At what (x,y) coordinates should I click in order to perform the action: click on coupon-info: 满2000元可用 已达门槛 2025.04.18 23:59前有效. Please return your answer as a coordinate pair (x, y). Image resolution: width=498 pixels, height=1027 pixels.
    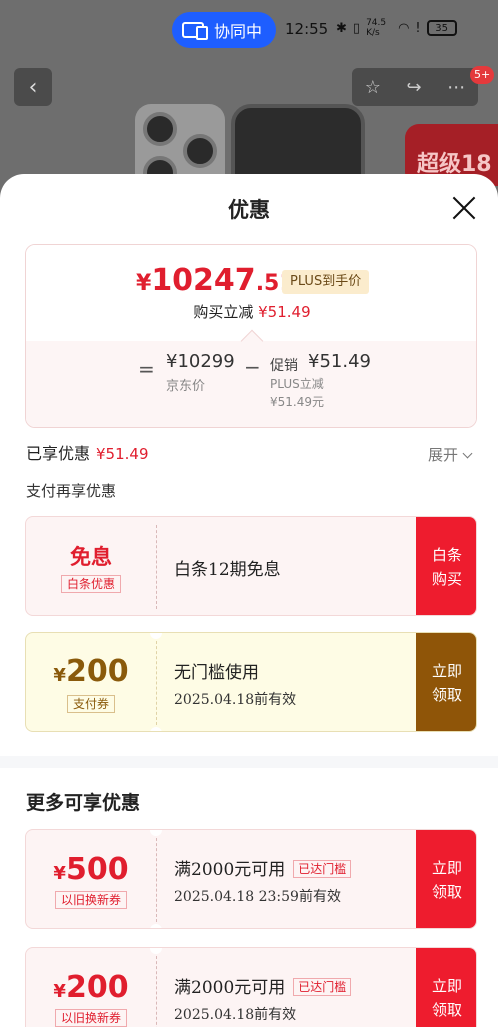
    Looking at the image, I should click on (263, 879).